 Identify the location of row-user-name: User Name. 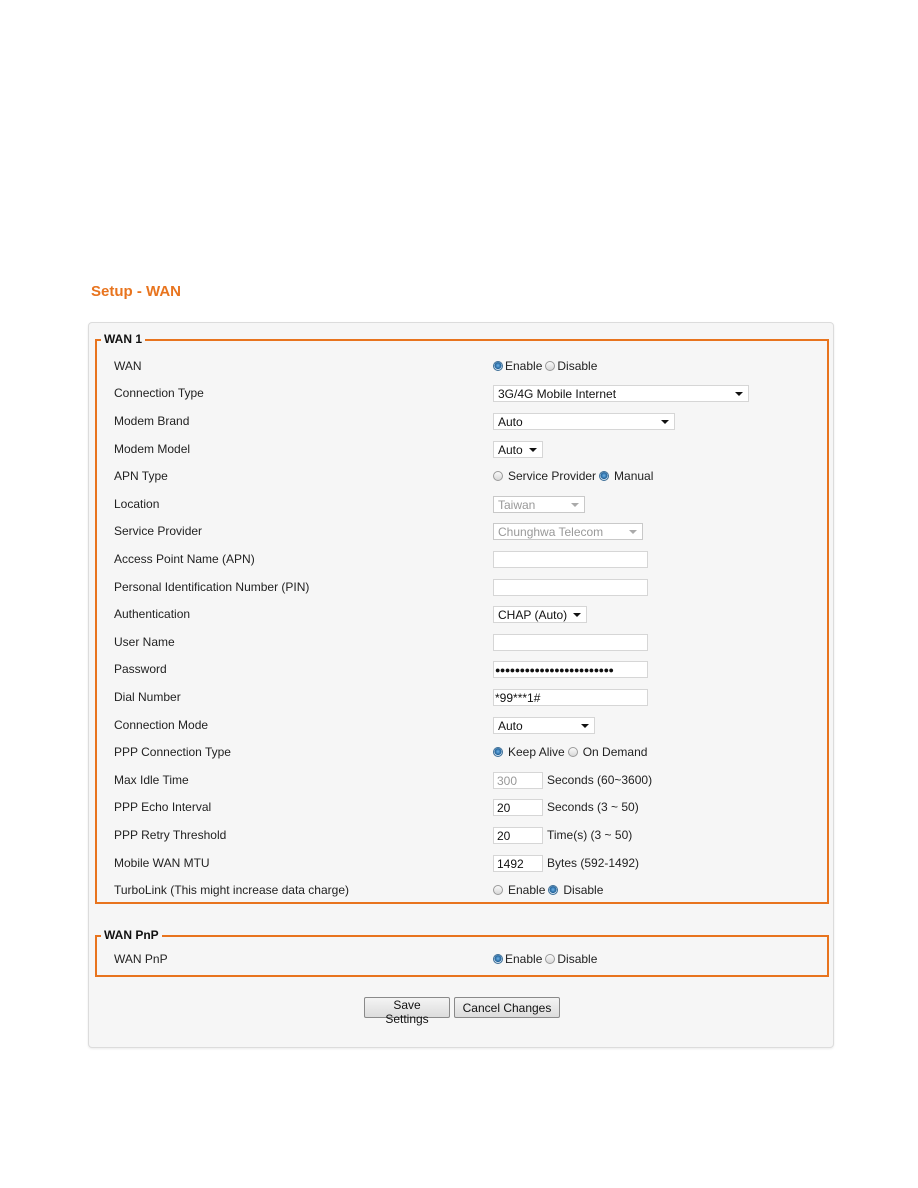
(462, 642).